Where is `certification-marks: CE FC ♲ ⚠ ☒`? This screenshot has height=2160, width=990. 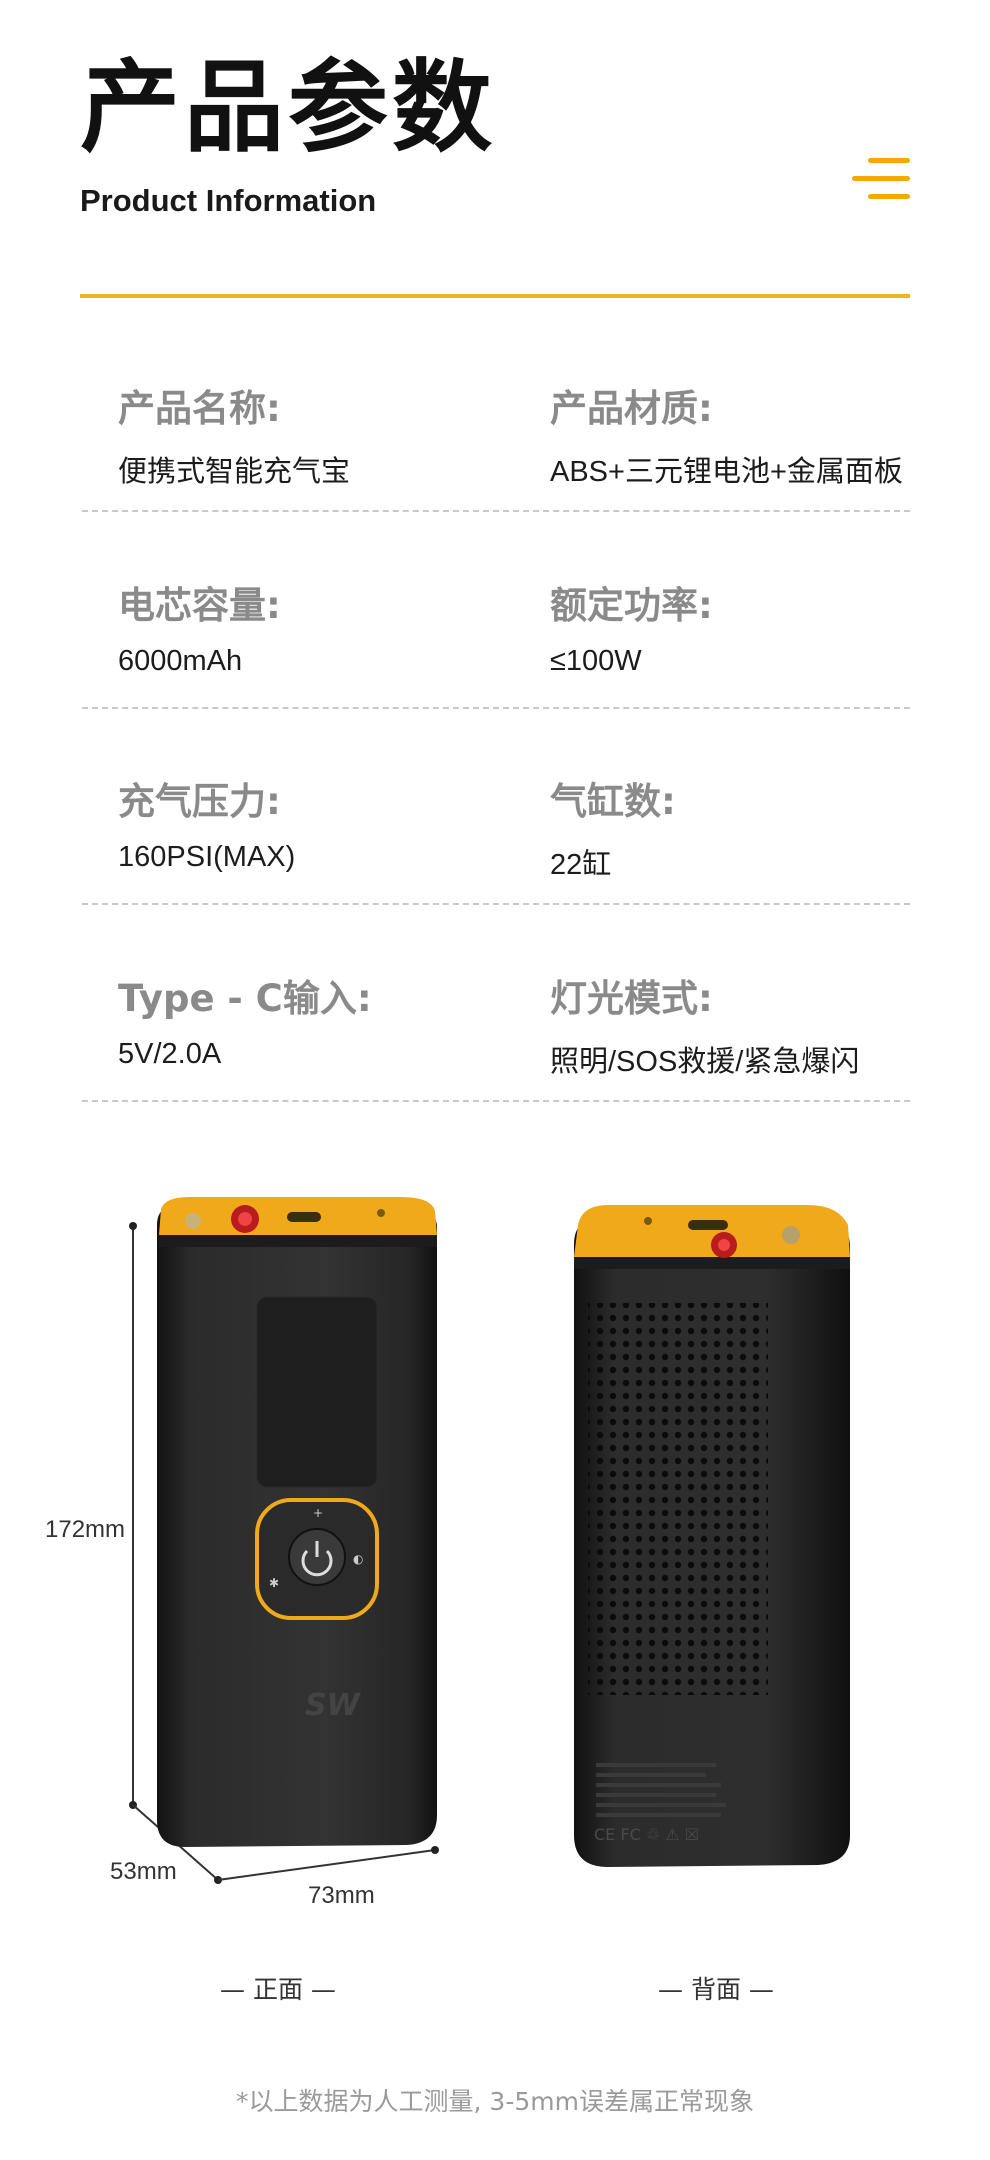 certification-marks: CE FC ♲ ⚠ ☒ is located at coordinates (646, 1834).